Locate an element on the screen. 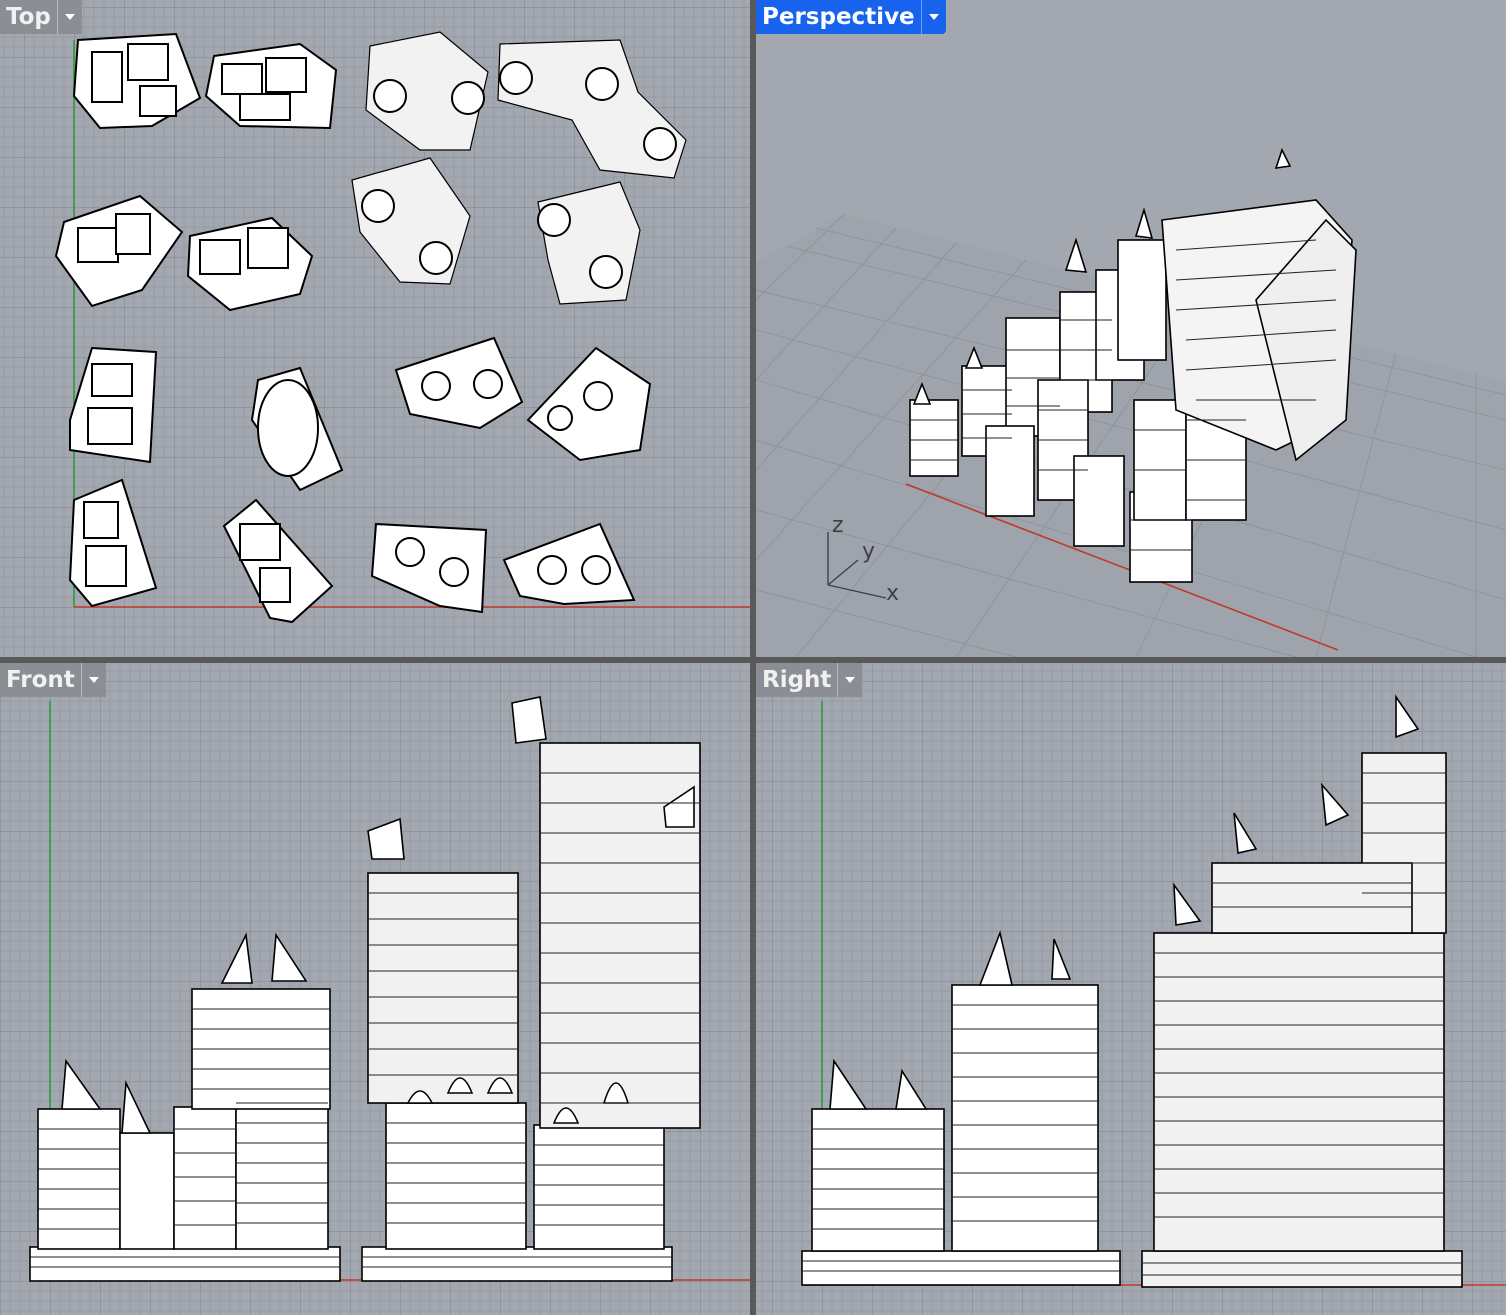 This screenshot has height=1315, width=1506. viewport-tab-top: Top is located at coordinates (41, 17).